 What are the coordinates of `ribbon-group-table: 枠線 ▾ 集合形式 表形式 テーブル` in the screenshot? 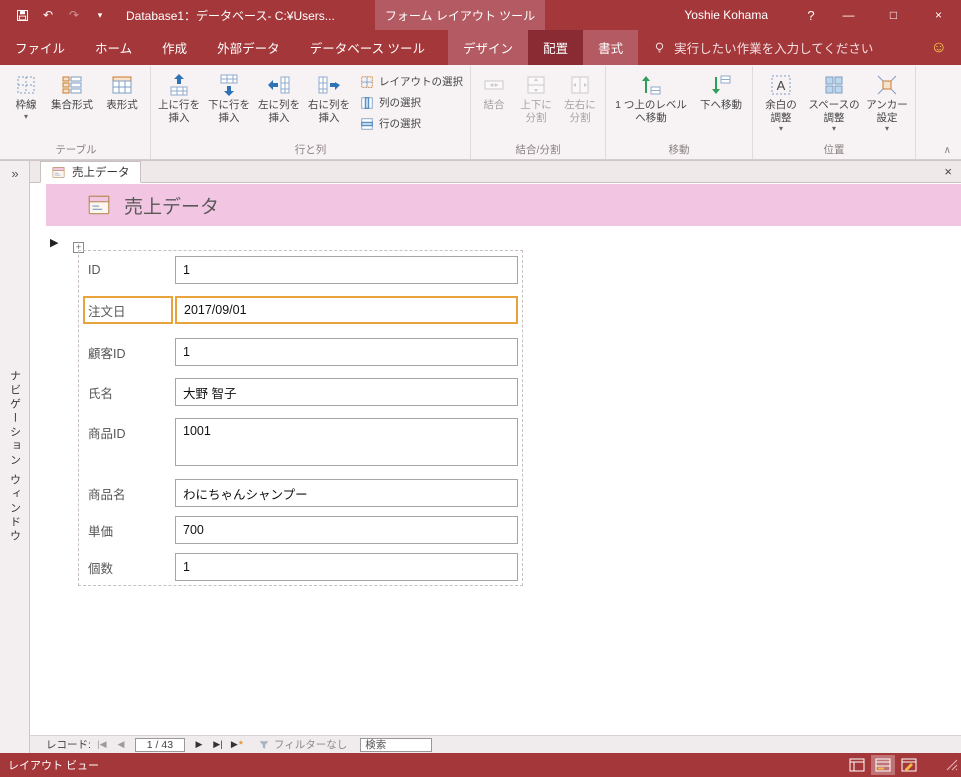 It's located at (76, 112).